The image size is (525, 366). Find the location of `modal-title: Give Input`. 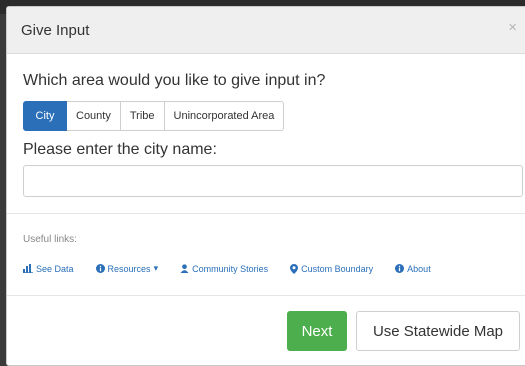

modal-title: Give Input is located at coordinates (55, 30).